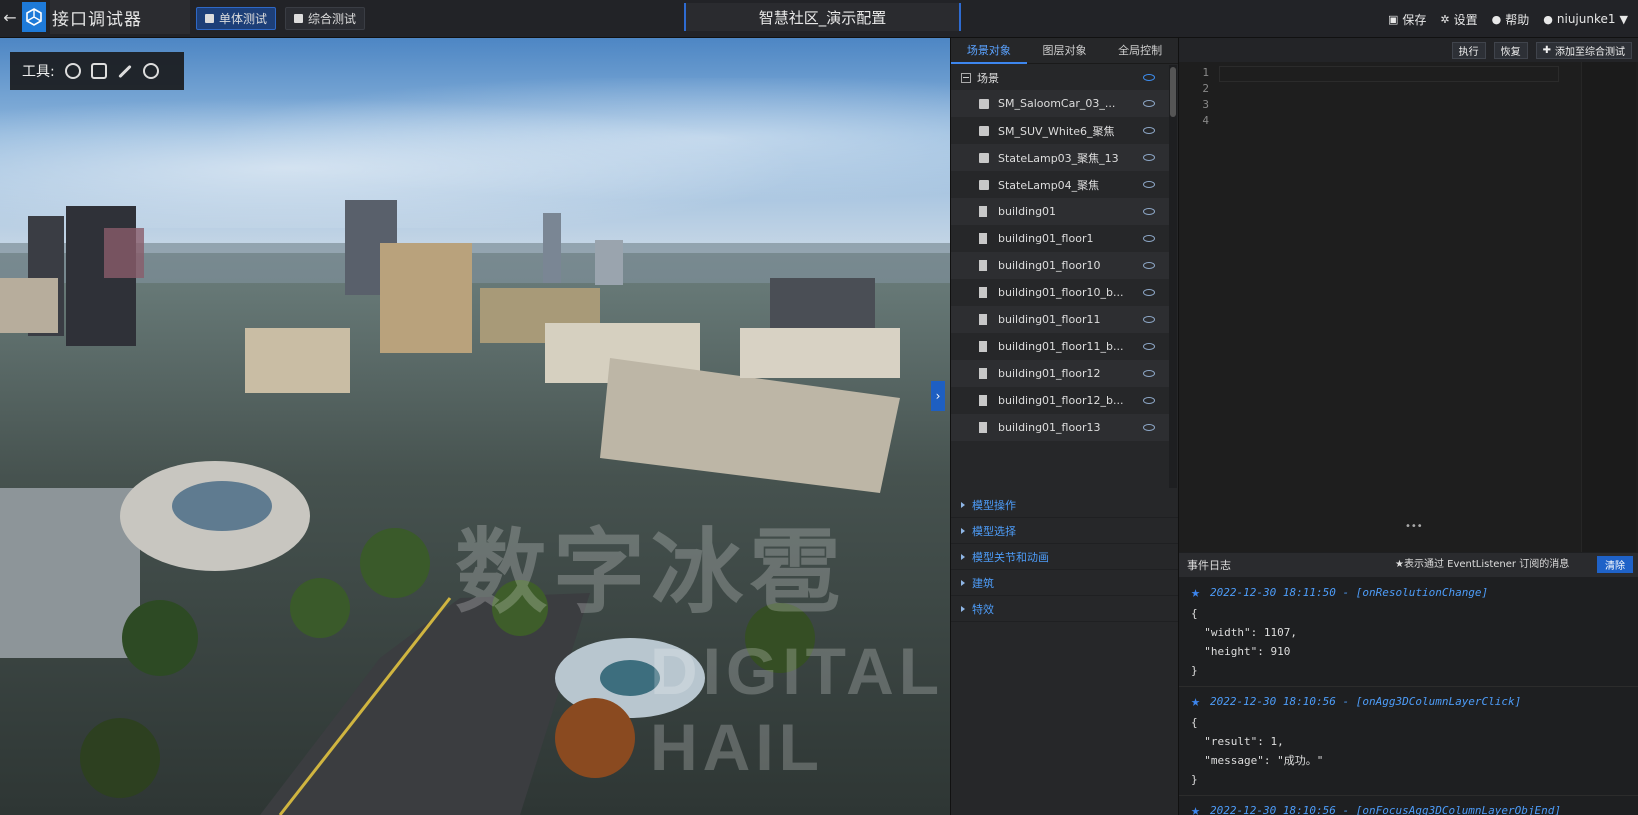 The width and height of the screenshot is (1638, 815). Describe the element at coordinates (966, 77) in the screenshot. I see `collapse-icon` at that location.